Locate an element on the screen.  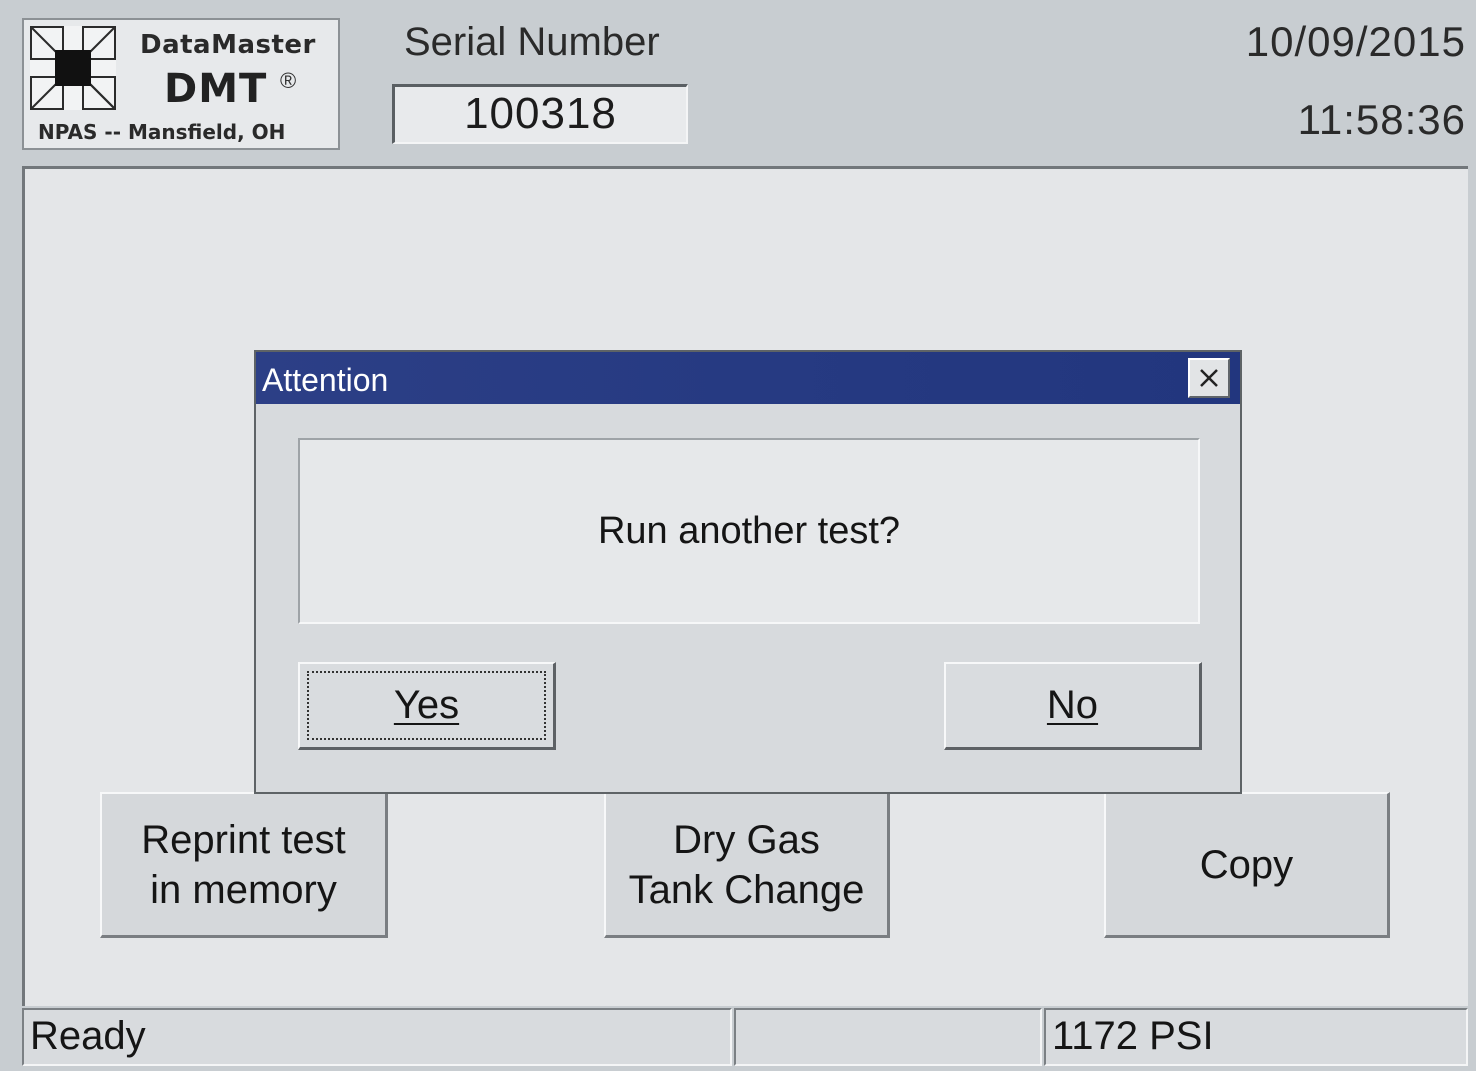
logo-product: DMT is located at coordinates (216, 89).